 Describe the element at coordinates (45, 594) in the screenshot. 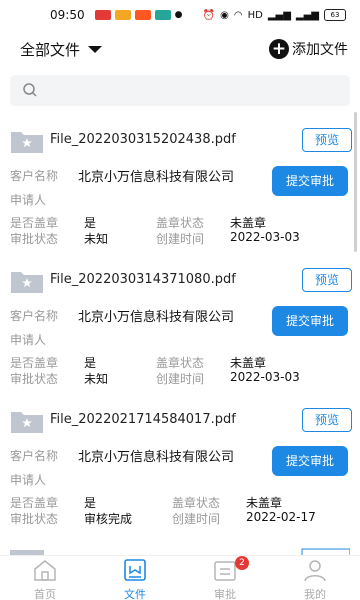

I see `nav-home-label: 首页` at that location.